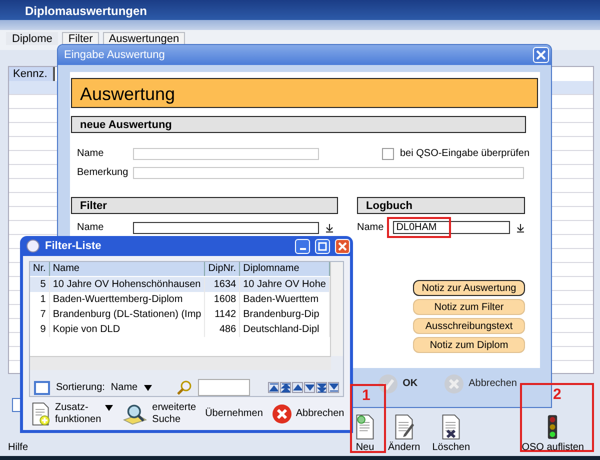 The height and width of the screenshot is (460, 600). Describe the element at coordinates (469, 345) in the screenshot. I see `note-button: Notiz zum Diplom` at that location.